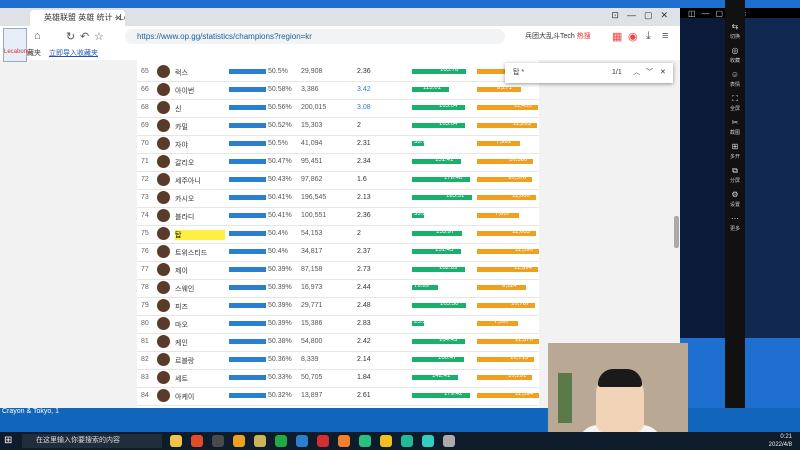 The image size is (800, 450). Describe the element at coordinates (735, 26) in the screenshot. I see `panel-1-icon: ⇆` at that location.